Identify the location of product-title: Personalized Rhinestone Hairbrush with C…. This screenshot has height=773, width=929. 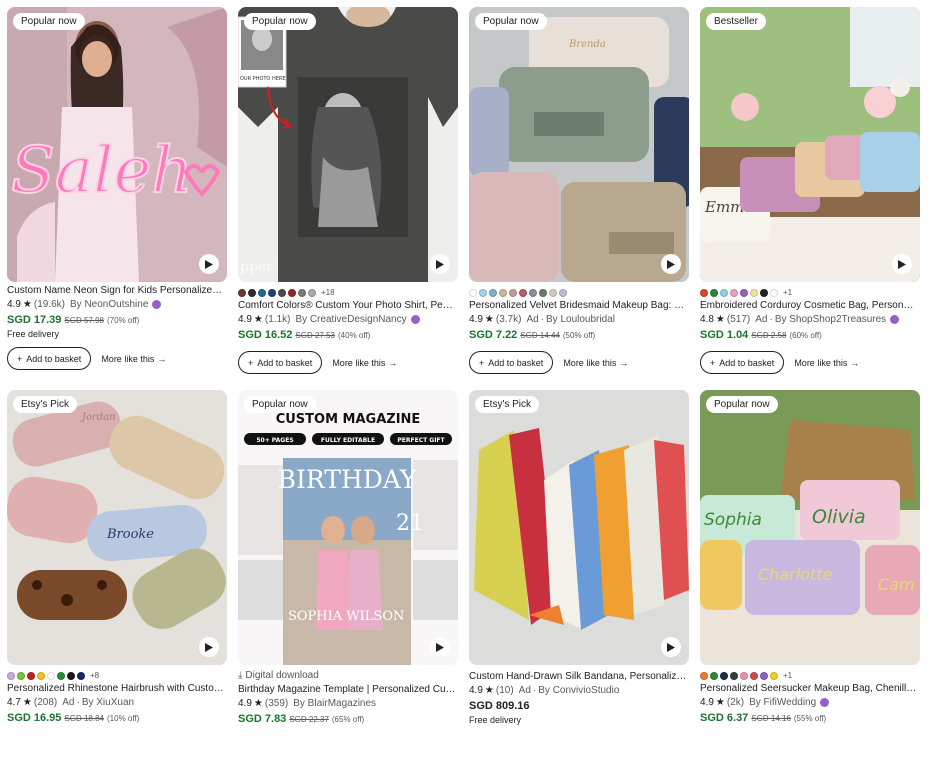
(116, 688).